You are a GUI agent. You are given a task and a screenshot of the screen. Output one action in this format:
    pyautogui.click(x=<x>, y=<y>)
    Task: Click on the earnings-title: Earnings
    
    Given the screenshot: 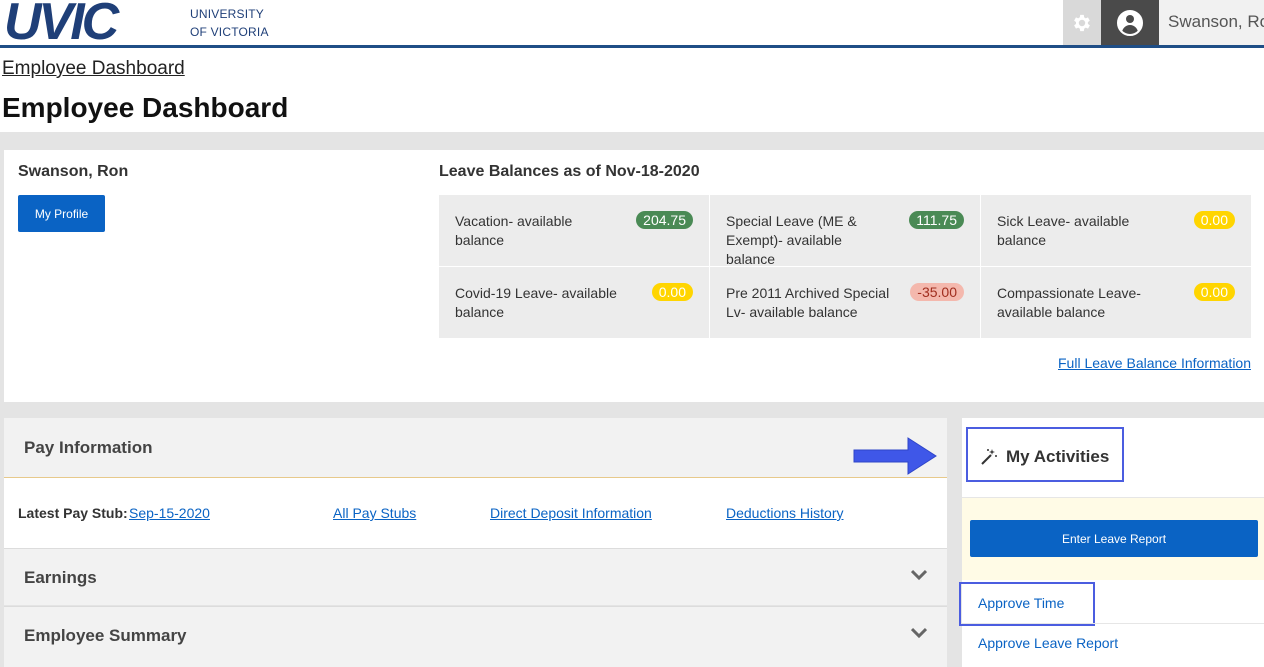 What is the action you would take?
    pyautogui.click(x=60, y=578)
    